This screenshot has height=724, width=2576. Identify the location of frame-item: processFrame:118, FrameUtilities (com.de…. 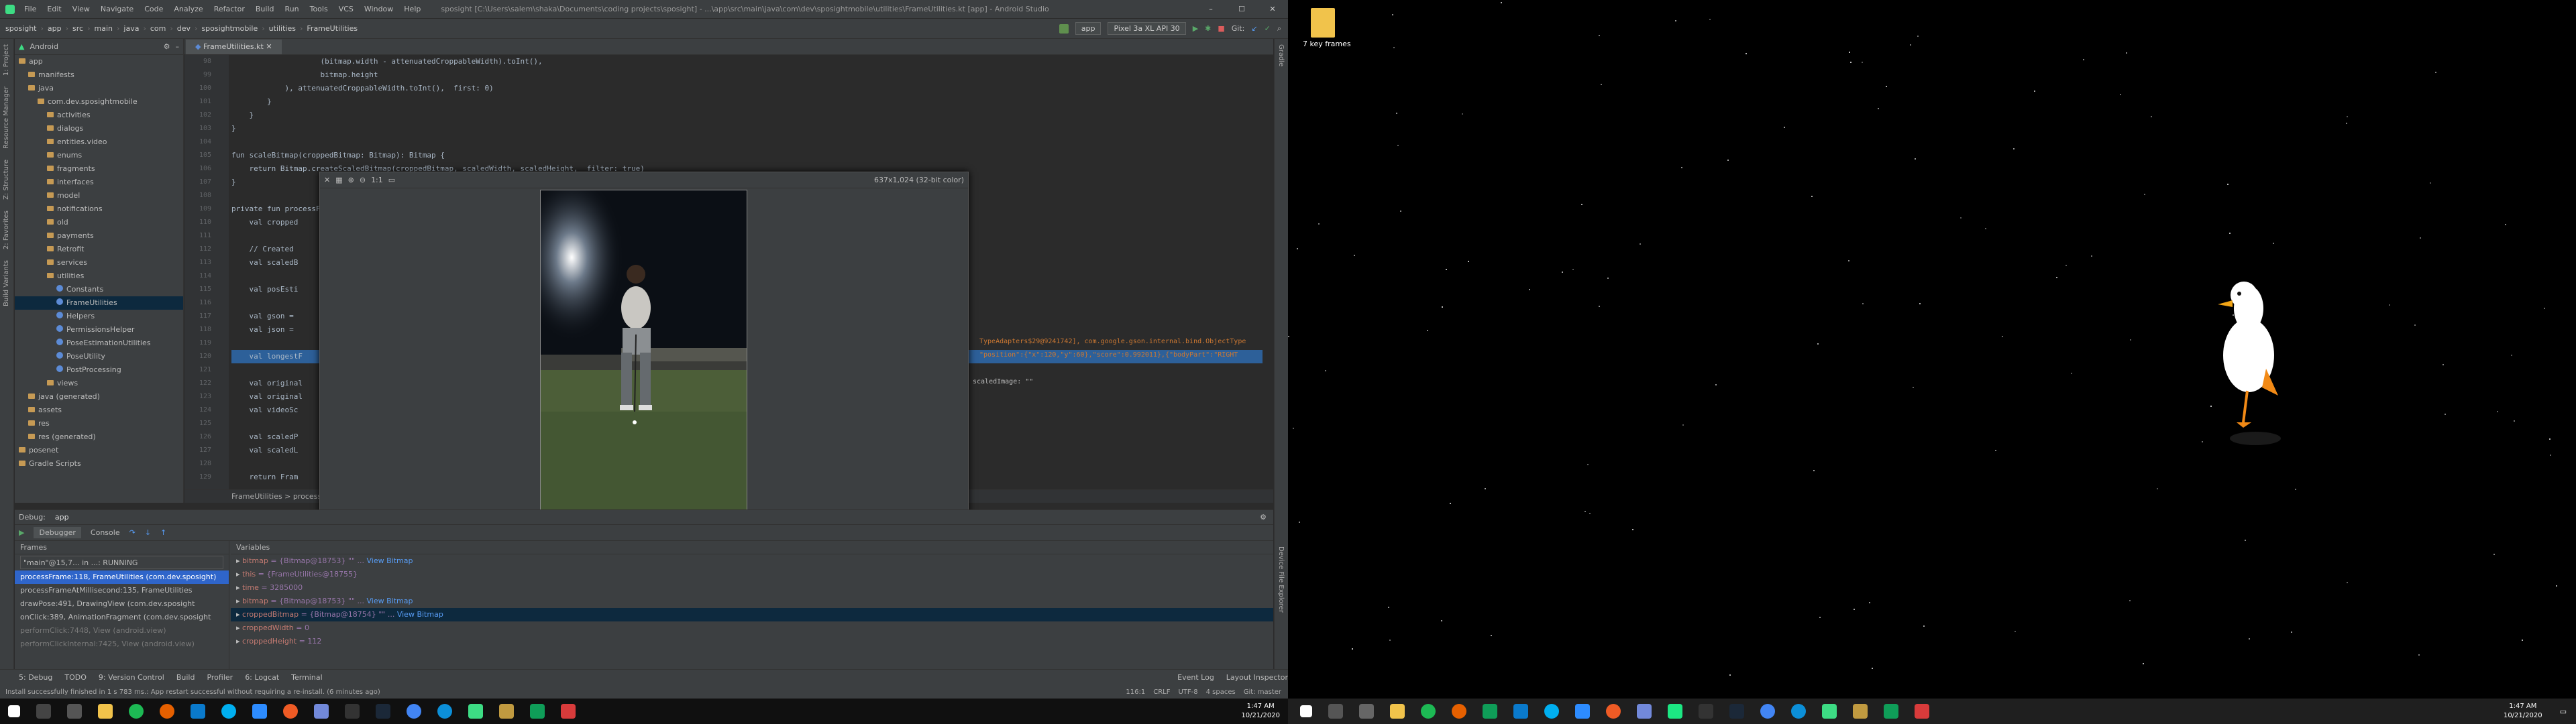
(122, 577).